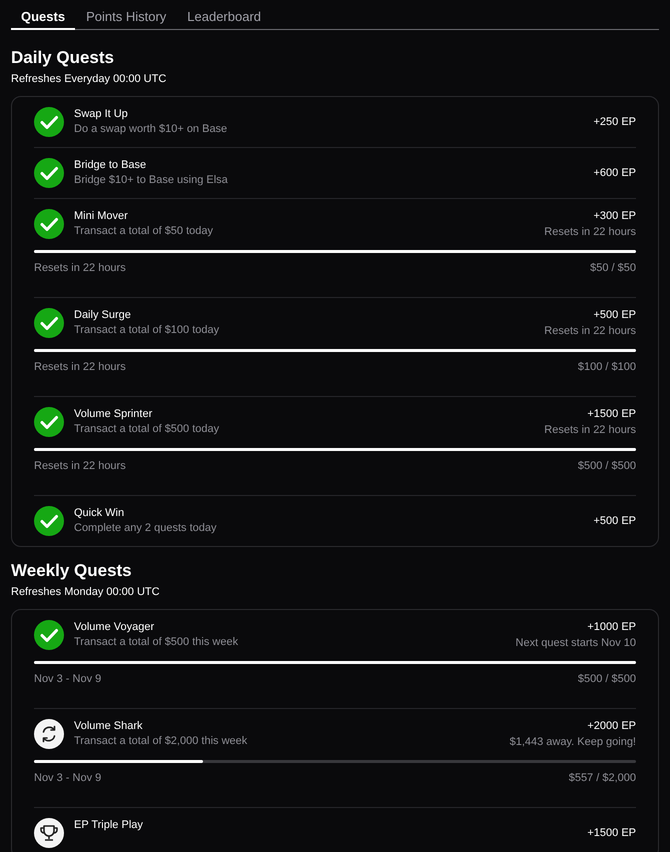 The height and width of the screenshot is (852, 670). I want to click on quest-title: Bridge to Base, so click(111, 165).